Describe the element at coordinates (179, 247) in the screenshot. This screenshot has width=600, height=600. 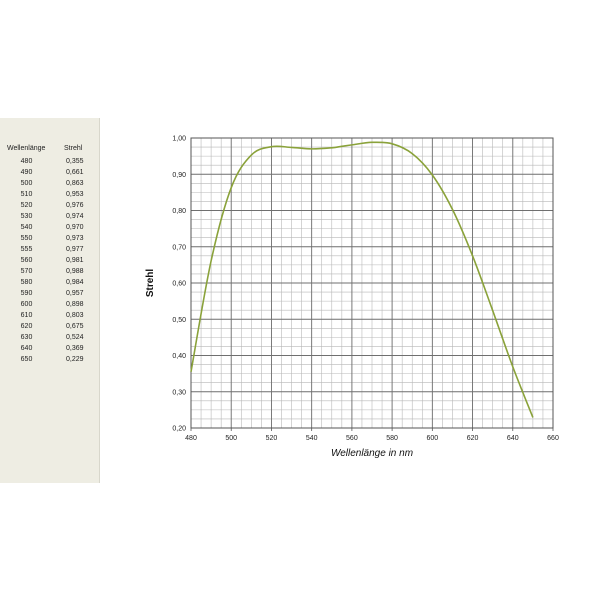
I see `y-tick-label: 0,70` at that location.